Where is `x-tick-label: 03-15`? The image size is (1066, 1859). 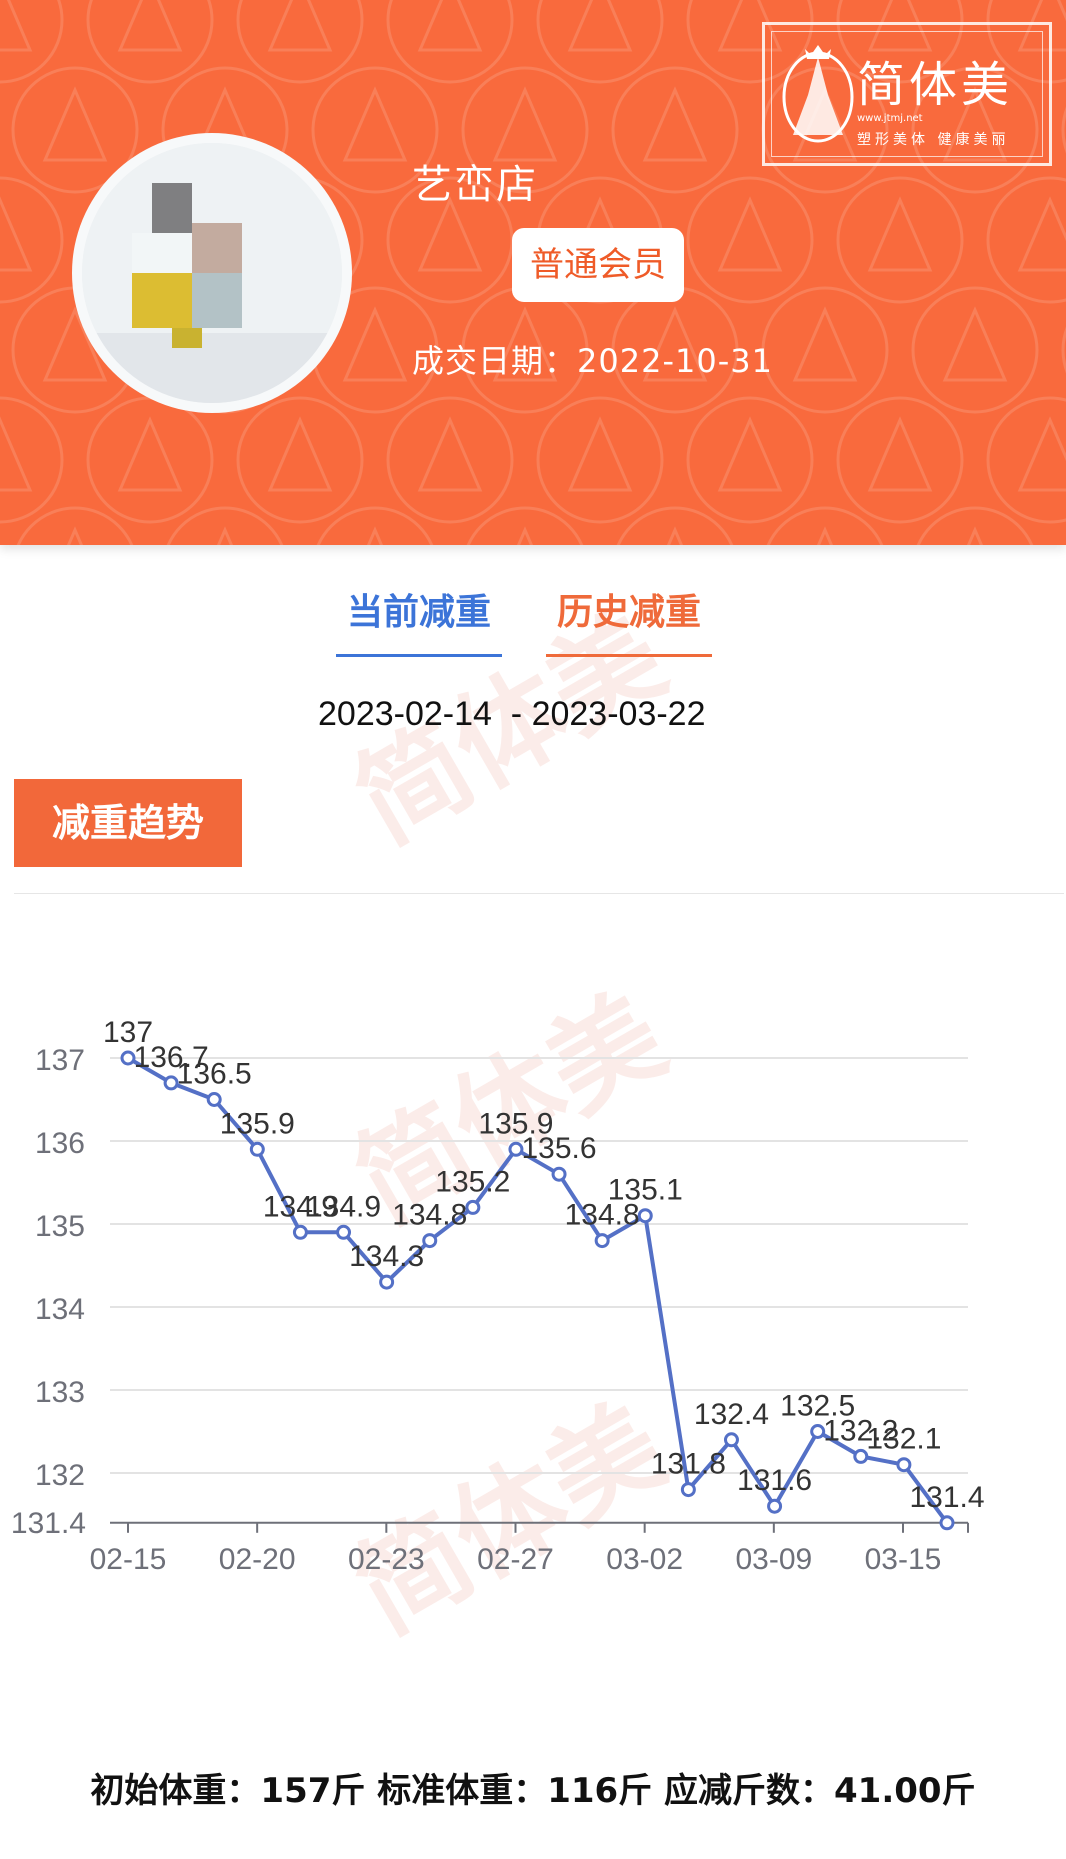 x-tick-label: 03-15 is located at coordinates (903, 1559).